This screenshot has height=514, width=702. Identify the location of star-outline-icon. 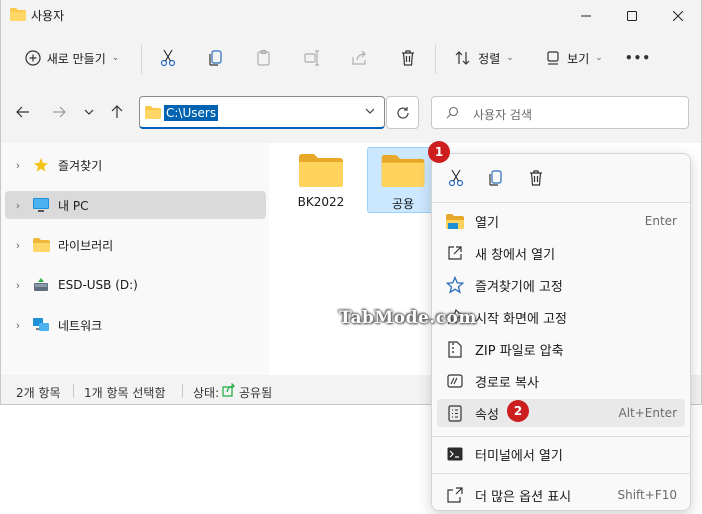
(455, 285).